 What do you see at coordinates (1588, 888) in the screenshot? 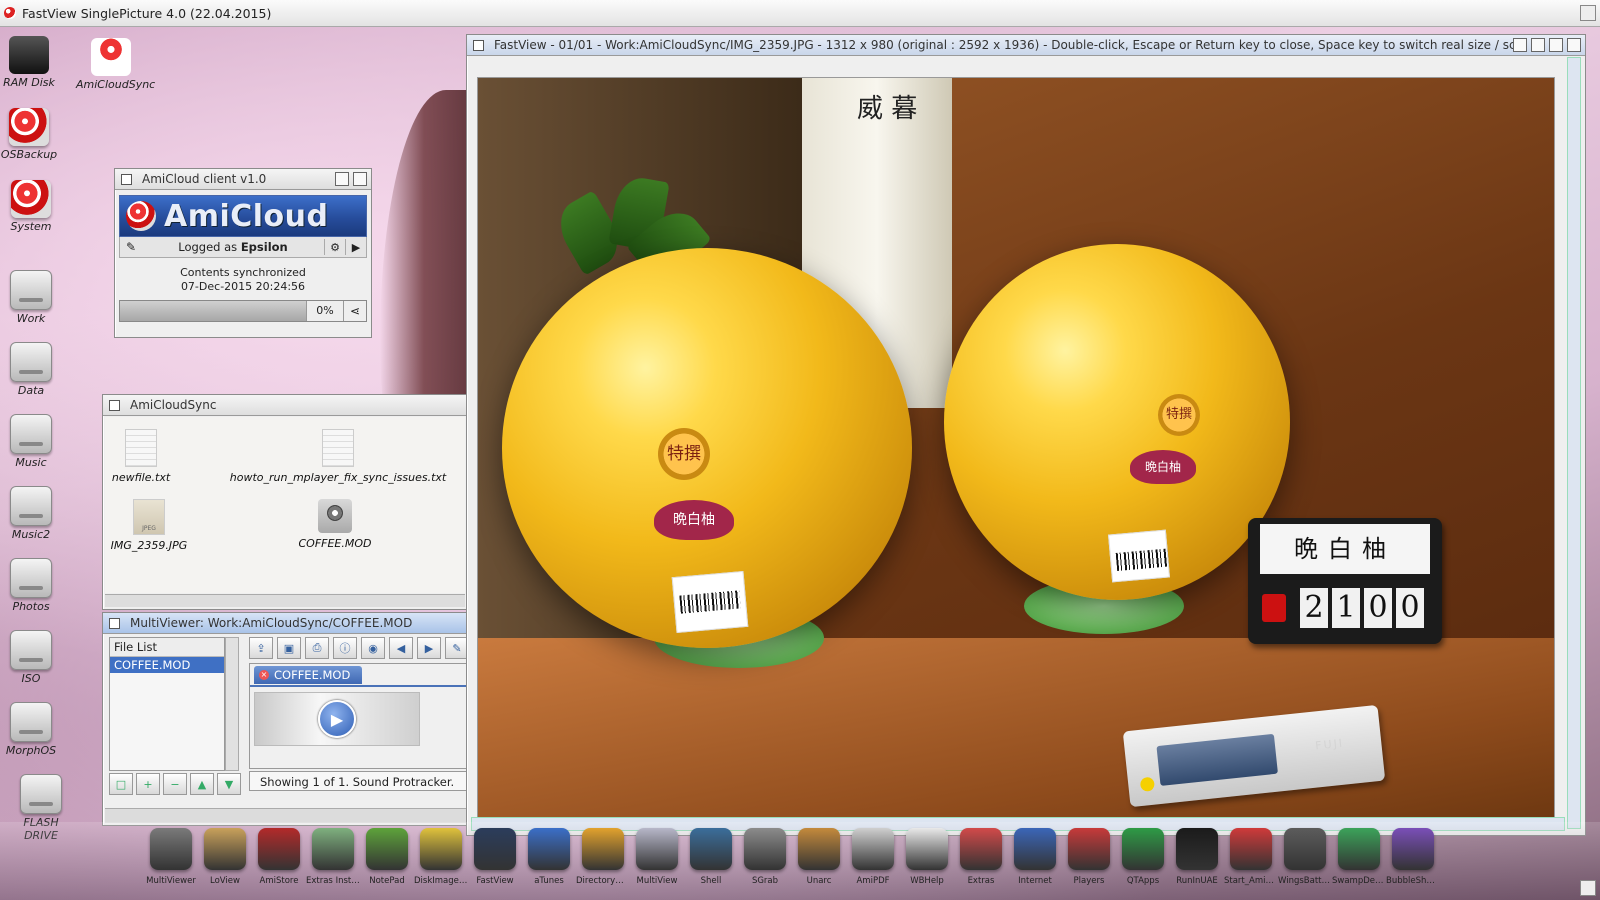
I see `dock-depth-gadget` at bounding box center [1588, 888].